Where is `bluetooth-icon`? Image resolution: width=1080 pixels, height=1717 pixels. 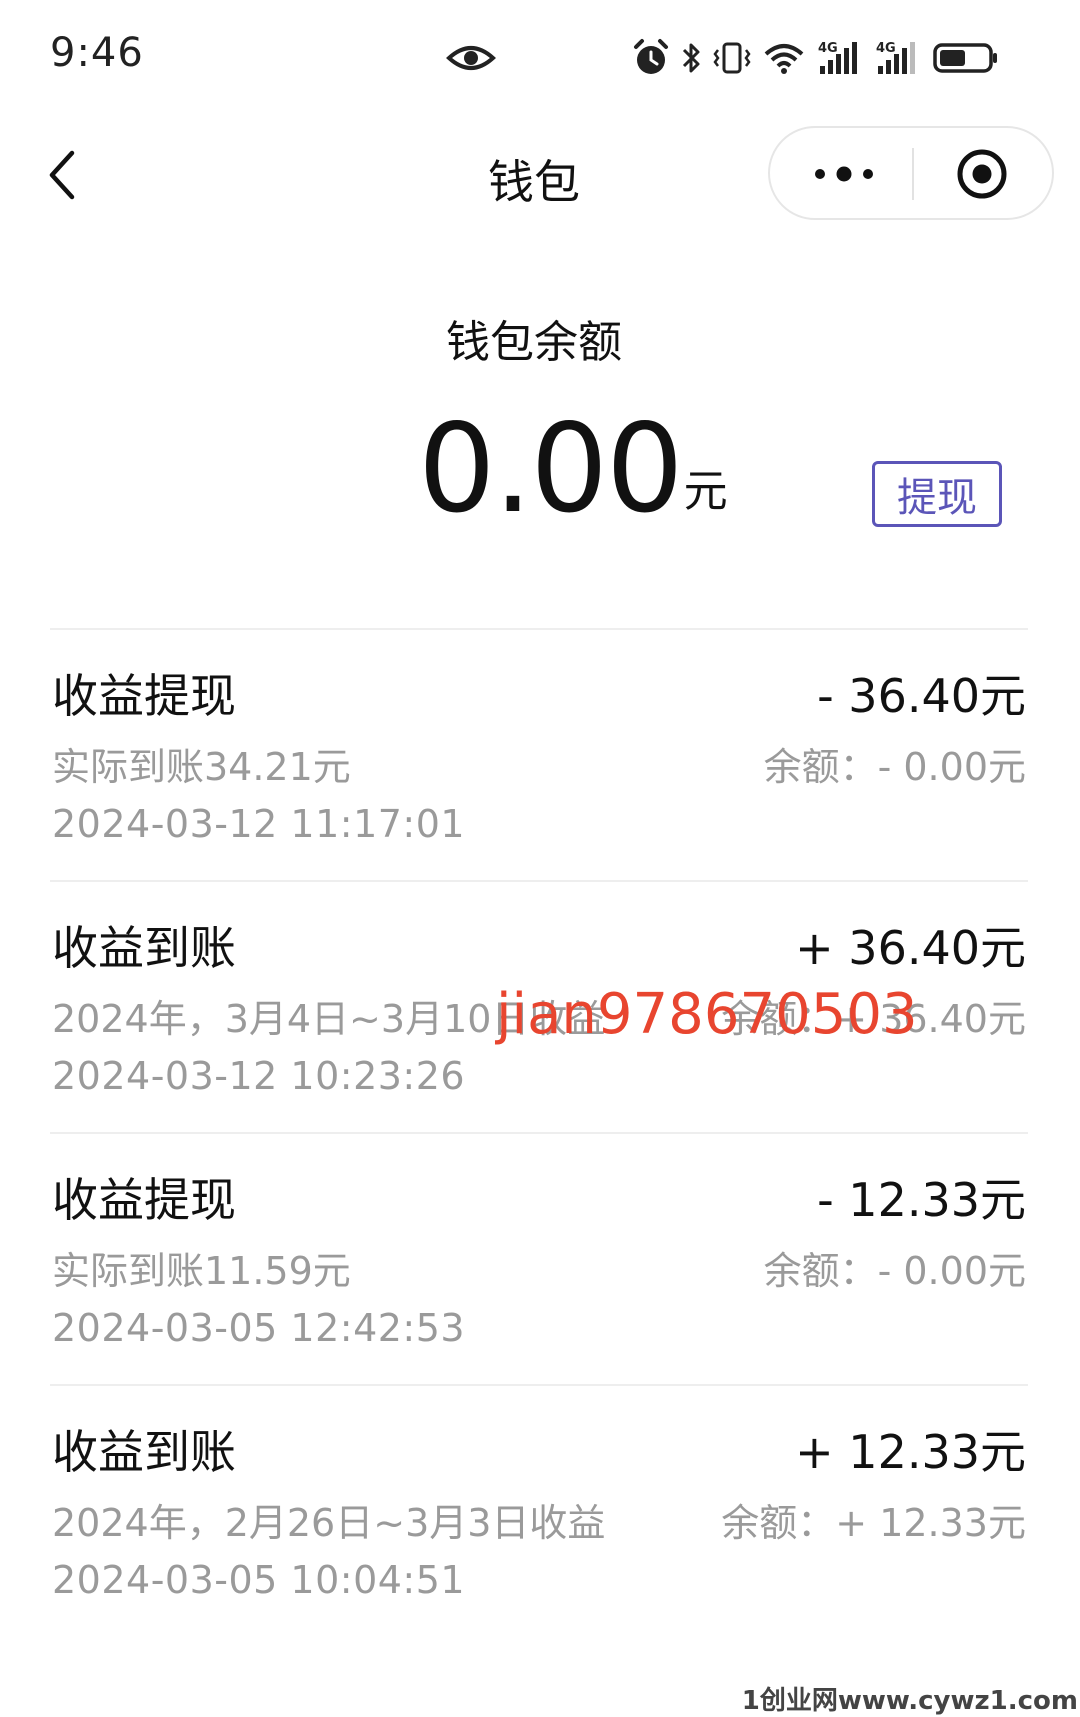
bluetooth-icon is located at coordinates (691, 58).